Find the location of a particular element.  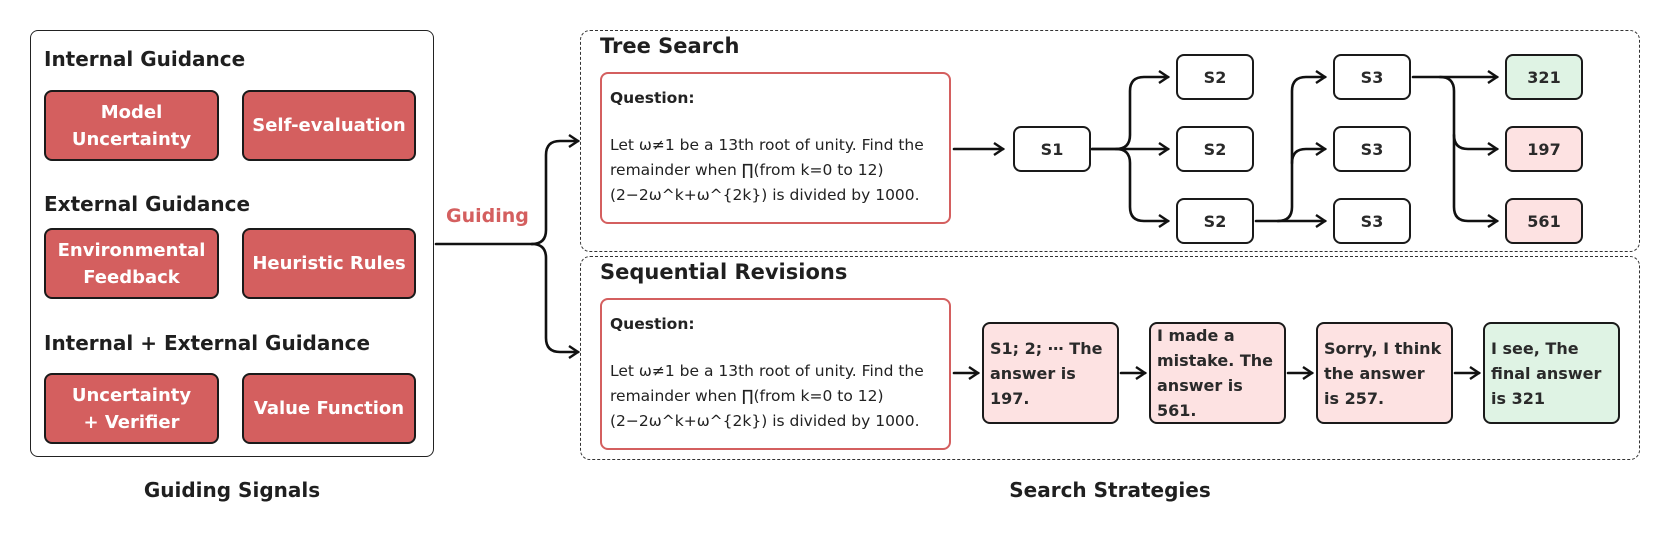

revision-step-4: I see, The final answer is 321 is located at coordinates (1551, 373).